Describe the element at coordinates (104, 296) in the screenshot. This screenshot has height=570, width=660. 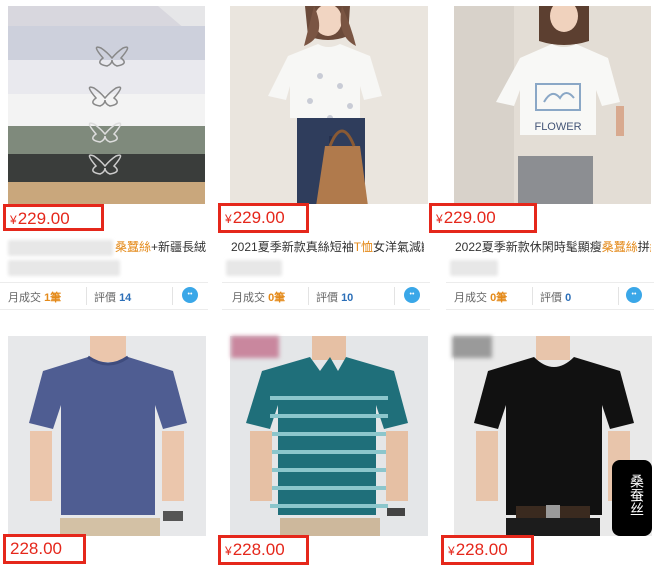
I see `stats-row: 月成交 1筆 評價 14 ••` at that location.